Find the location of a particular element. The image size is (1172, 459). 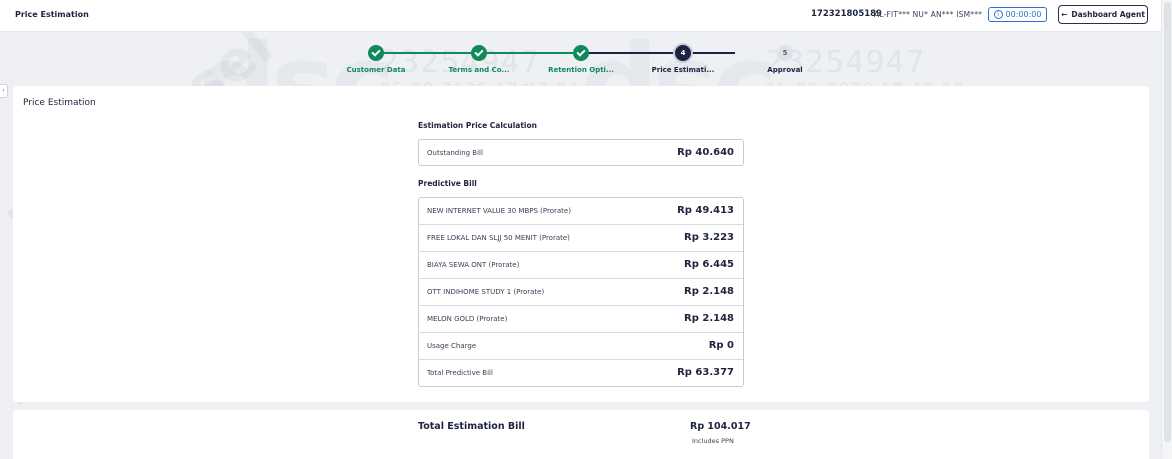

total-estimation-label: Total Estimation Bill is located at coordinates (471, 426).